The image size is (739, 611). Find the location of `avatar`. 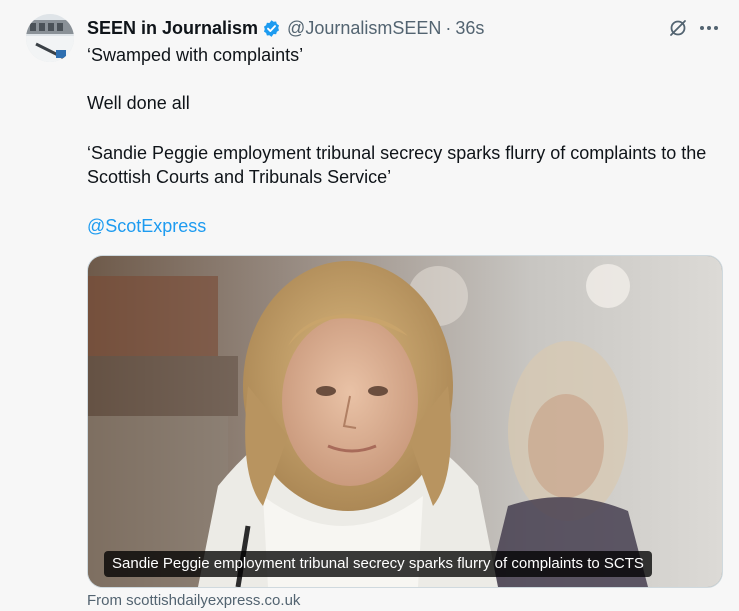

avatar is located at coordinates (50, 38).